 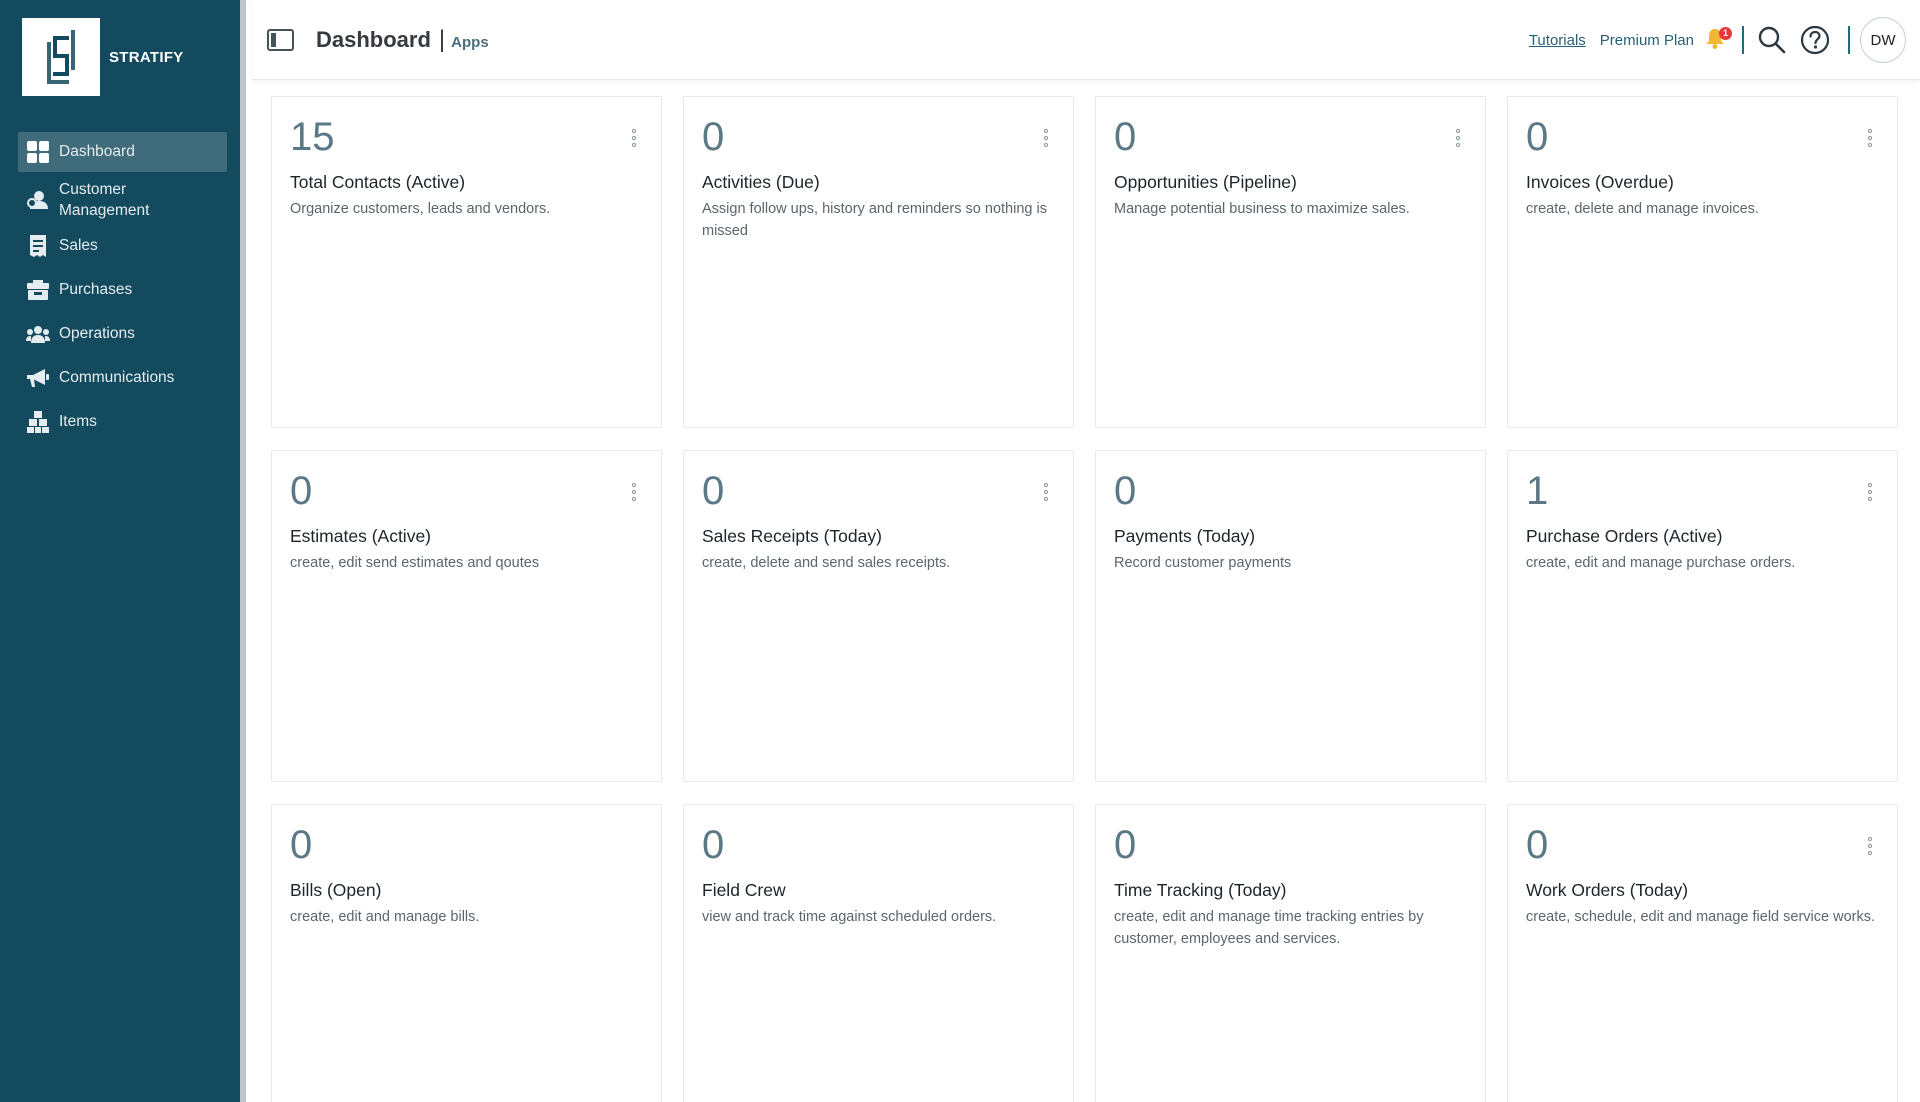 What do you see at coordinates (103, 57) in the screenshot?
I see `brand-logo: STRATIFY` at bounding box center [103, 57].